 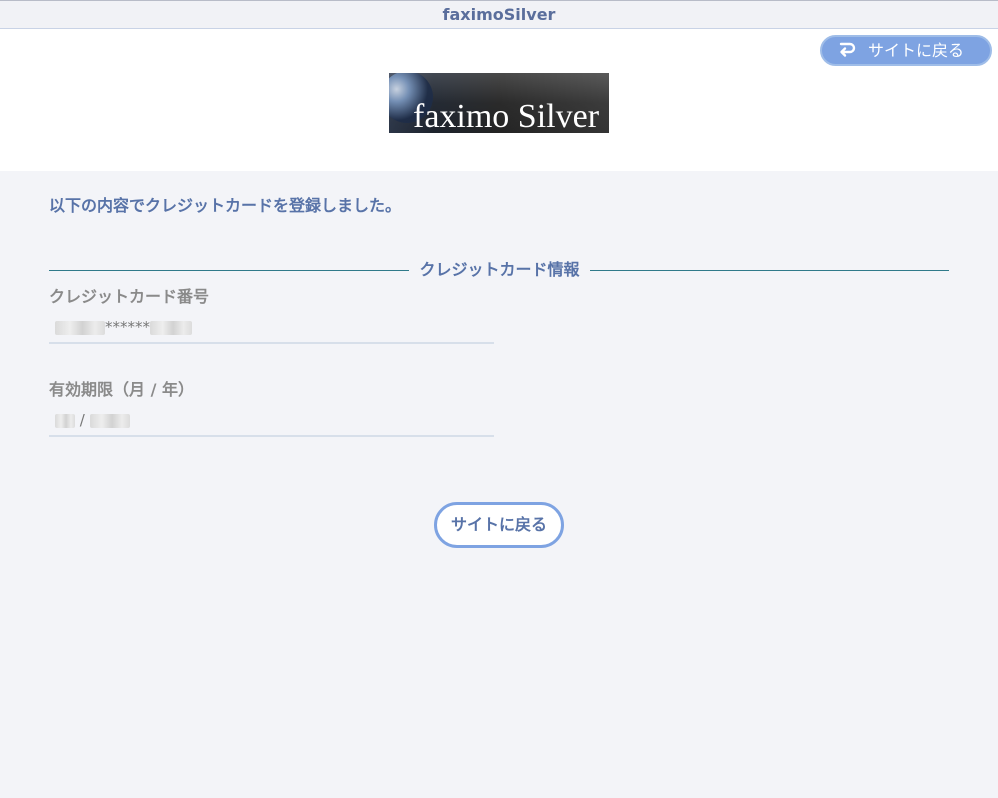 I want to click on card-number-masked: ******, so click(x=127, y=327).